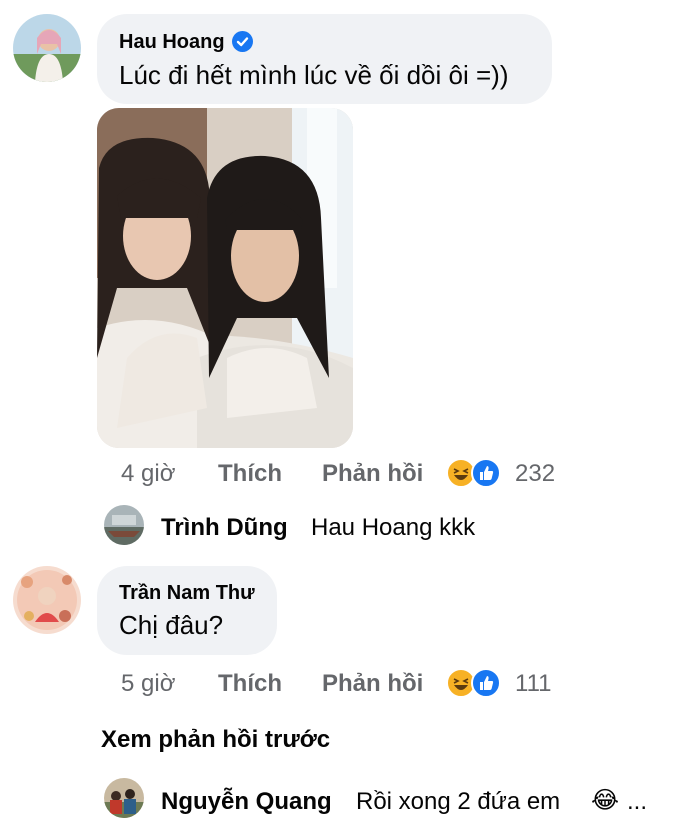  I want to click on laughing-emoji-icon: 😂, so click(605, 800).